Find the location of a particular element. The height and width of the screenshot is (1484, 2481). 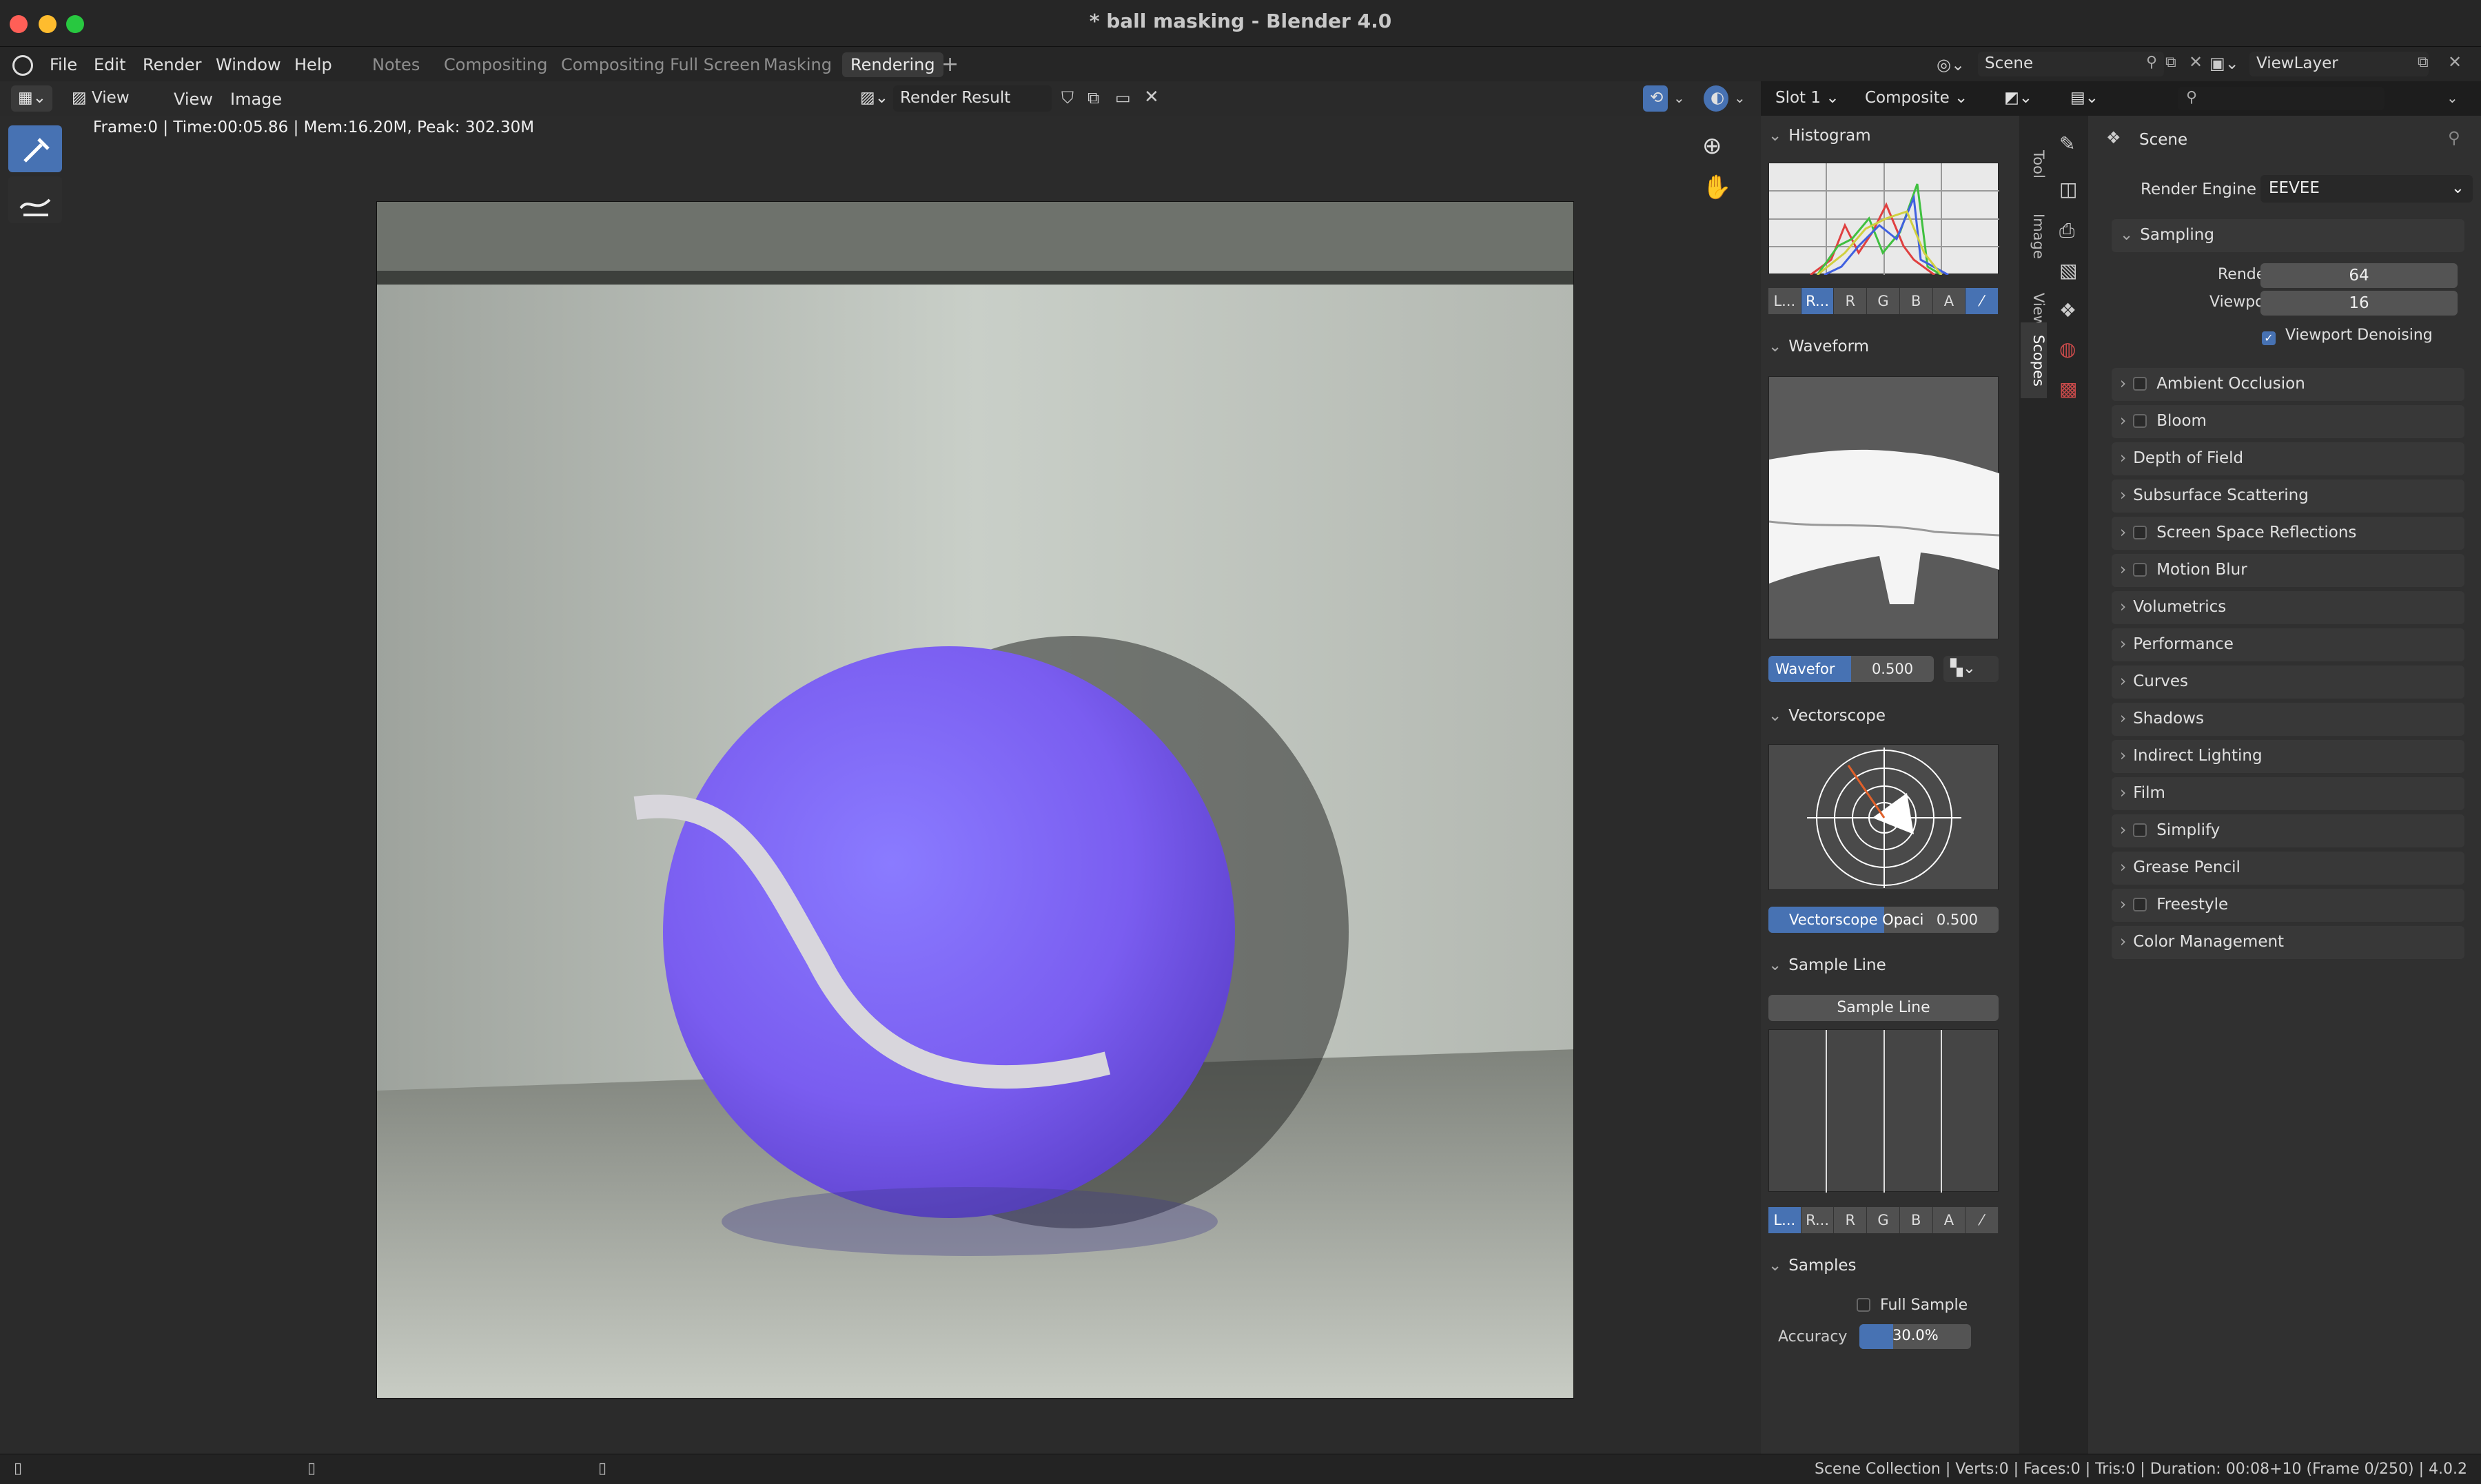

waveform-mode-dropdown-icon: ▚⌄ is located at coordinates (1971, 669).